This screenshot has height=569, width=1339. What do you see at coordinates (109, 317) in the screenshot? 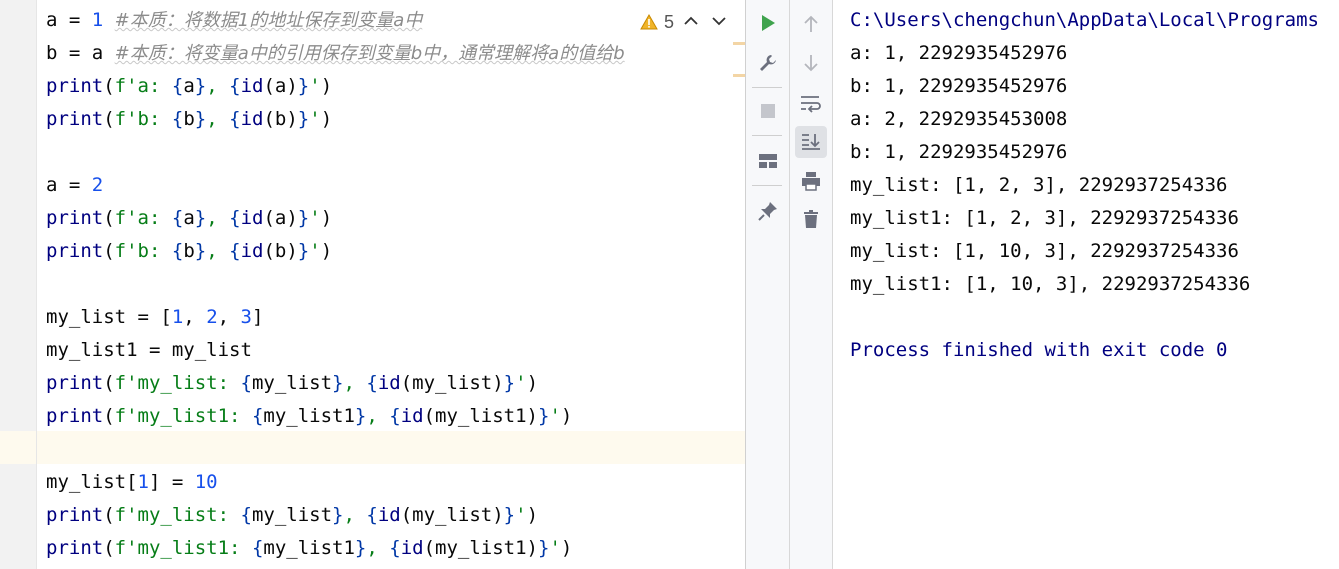
I see `code-token: my_list = [` at bounding box center [109, 317].